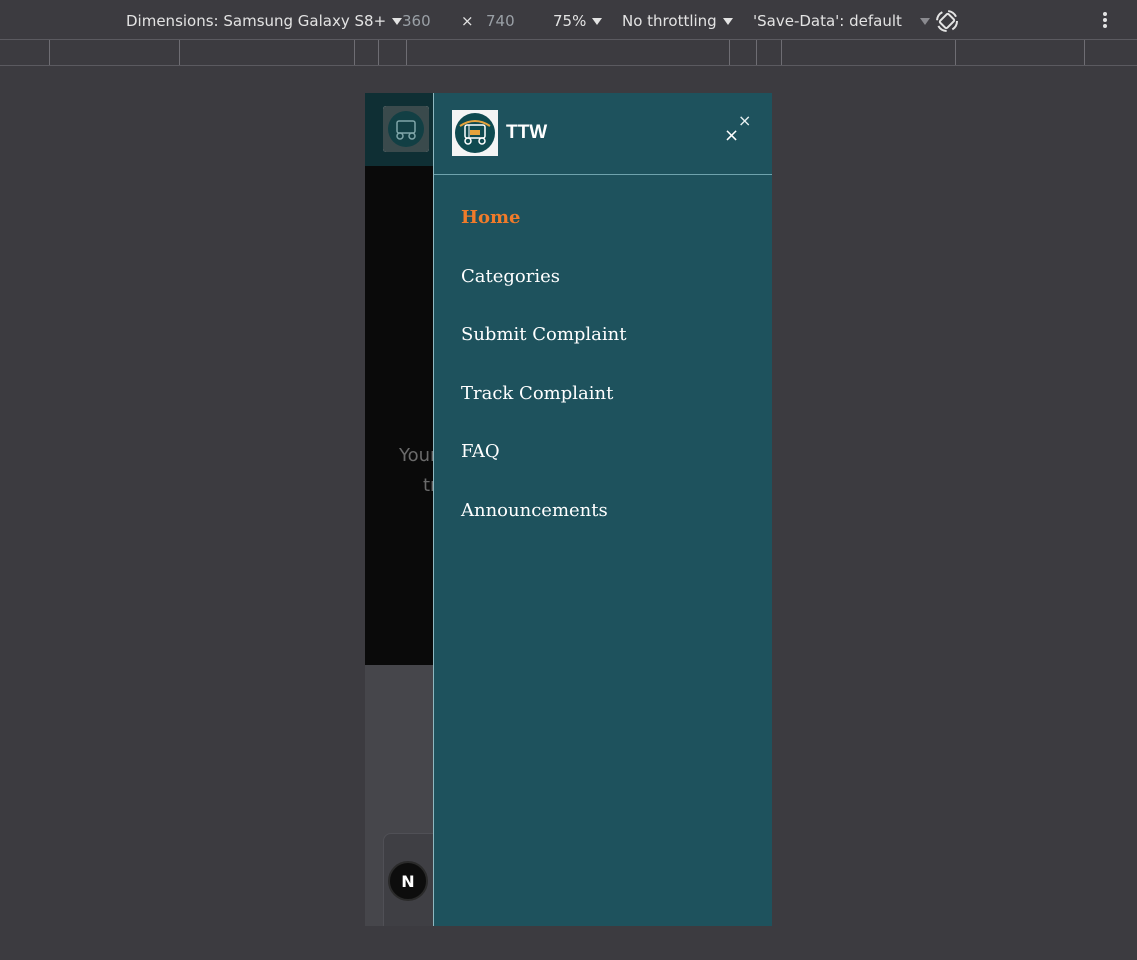 The height and width of the screenshot is (960, 1137). I want to click on zoom-dropdown: 75%, so click(578, 21).